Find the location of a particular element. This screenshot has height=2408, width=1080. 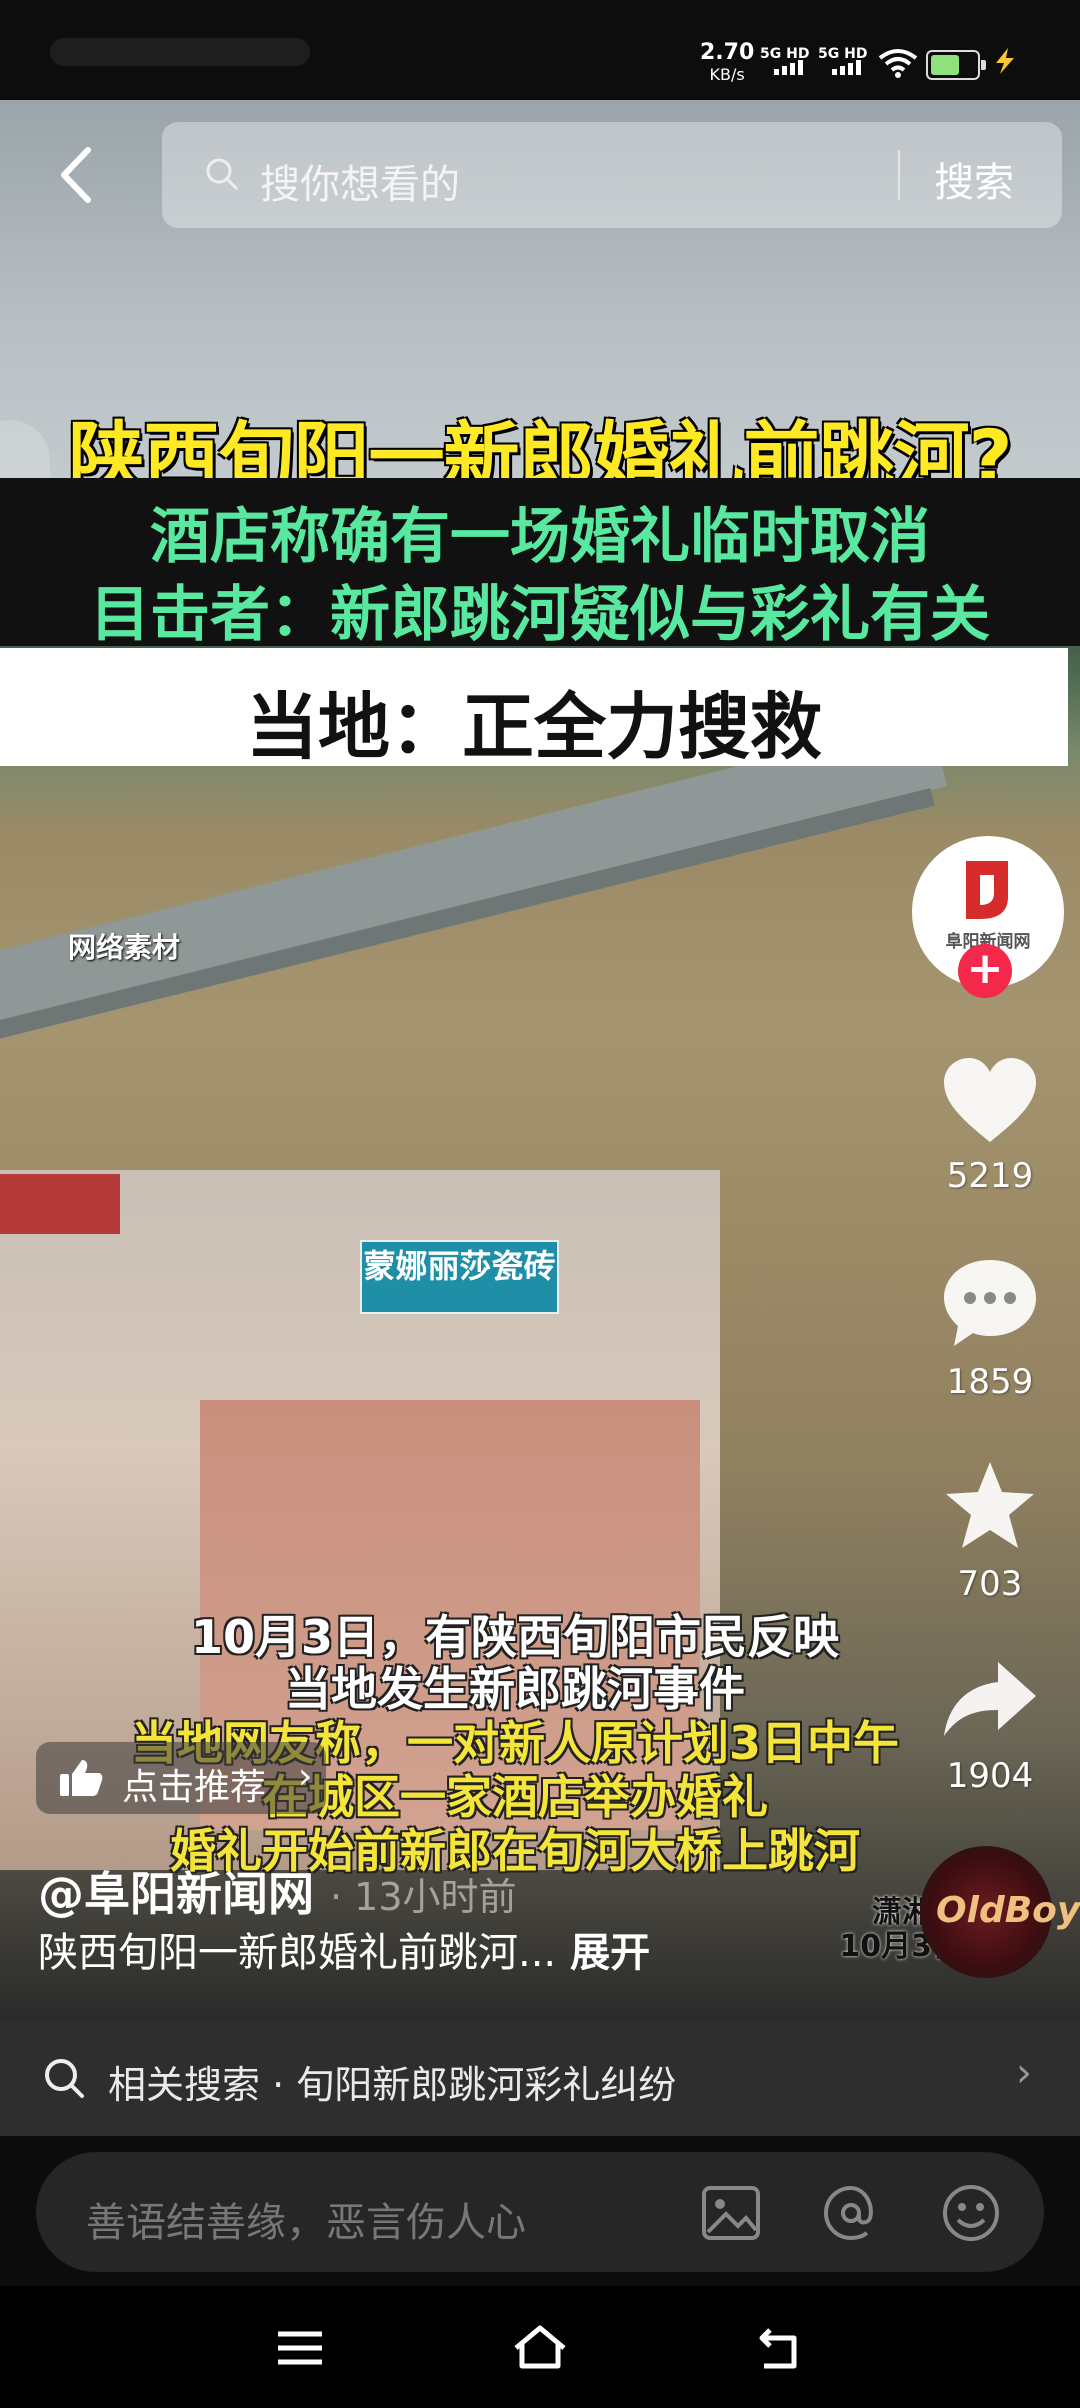

share-button: 1904 is located at coordinates (990, 1726).